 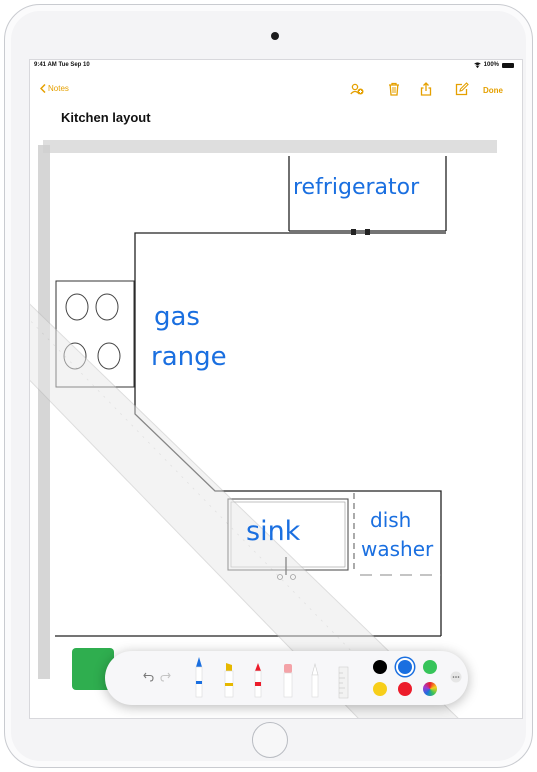 I want to click on pencil-tool, so click(x=258, y=680).